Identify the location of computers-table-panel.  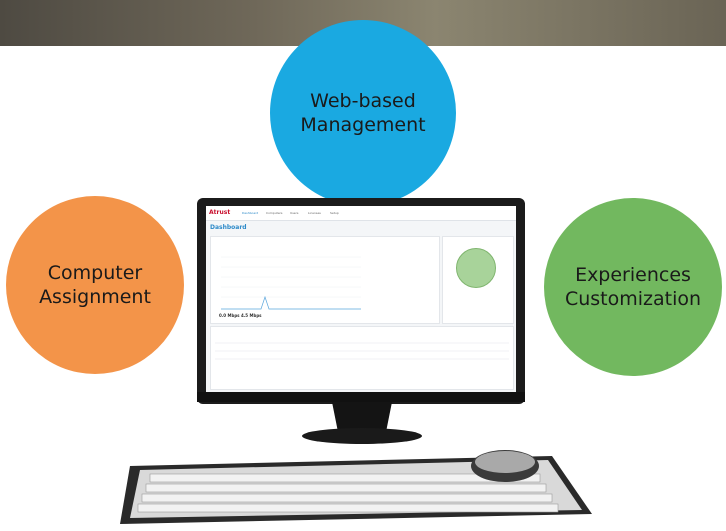
(362, 358).